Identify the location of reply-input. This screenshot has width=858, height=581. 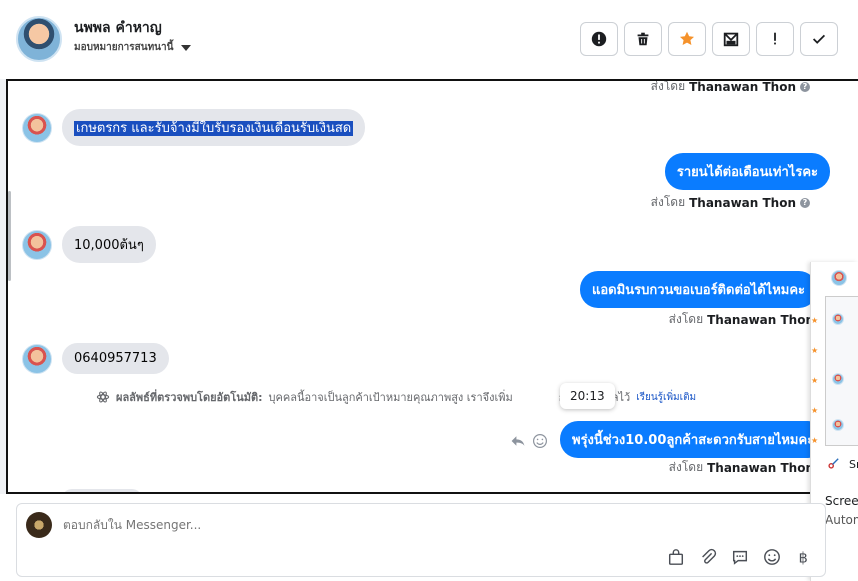
(263, 525).